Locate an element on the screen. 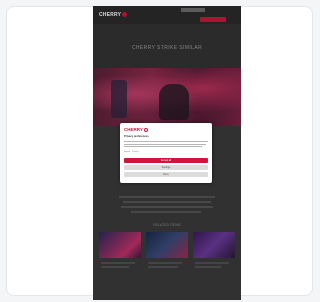 This screenshot has height=302, width=320. modal-heading: Privacy preferences is located at coordinates (136, 136).